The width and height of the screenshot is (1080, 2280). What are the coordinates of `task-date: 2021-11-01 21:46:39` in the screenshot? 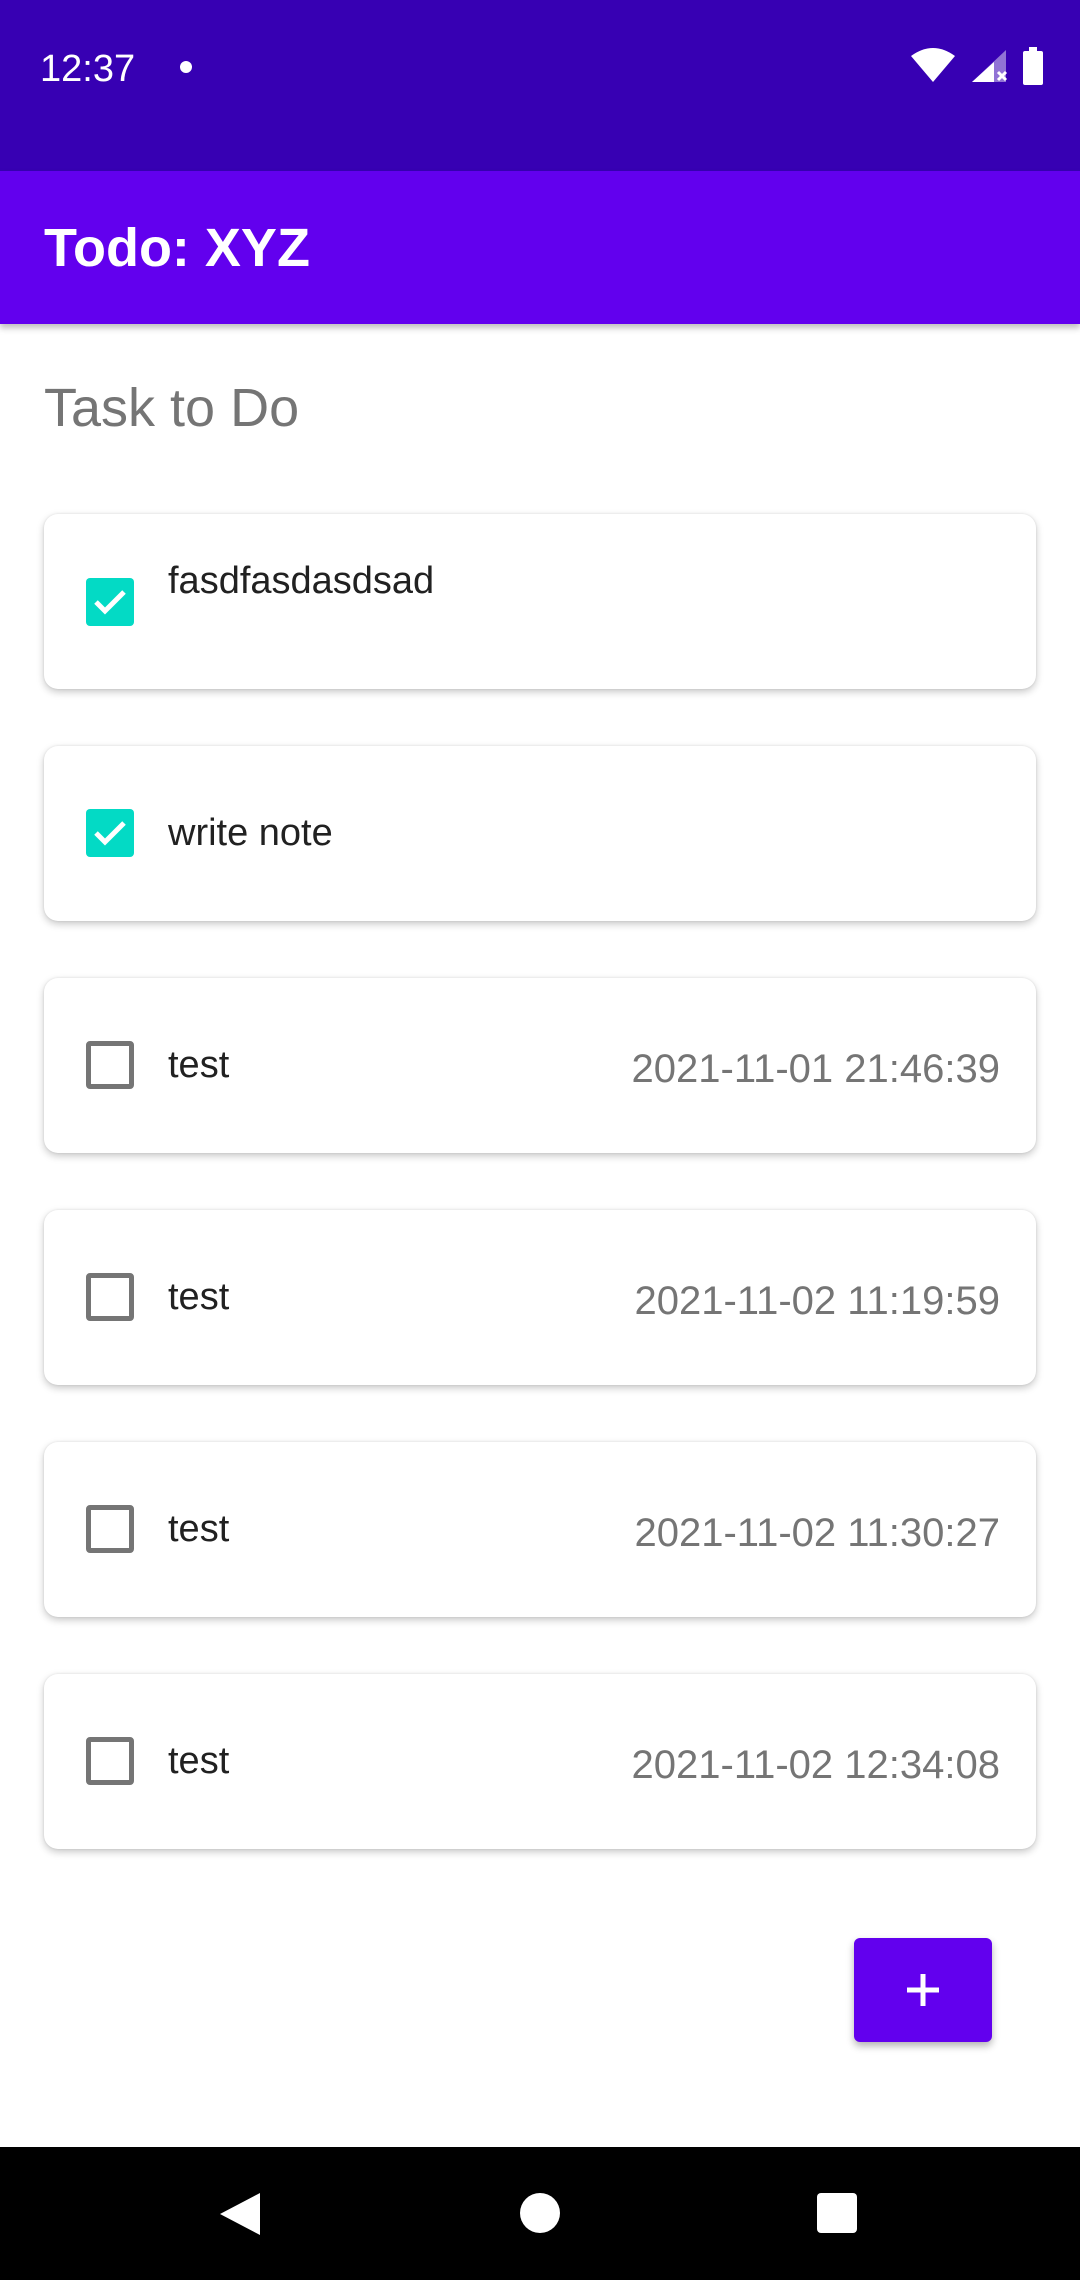 It's located at (815, 1069).